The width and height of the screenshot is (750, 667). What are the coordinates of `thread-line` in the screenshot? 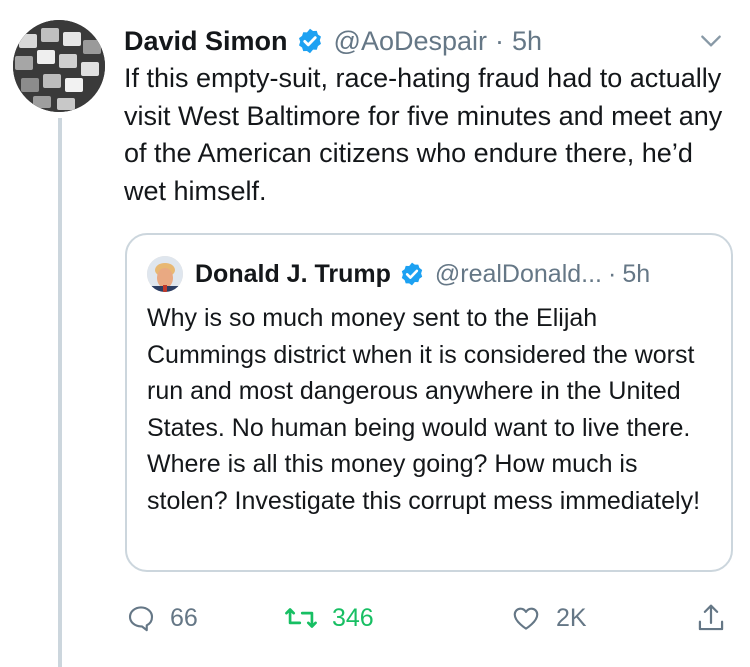 It's located at (60, 392).